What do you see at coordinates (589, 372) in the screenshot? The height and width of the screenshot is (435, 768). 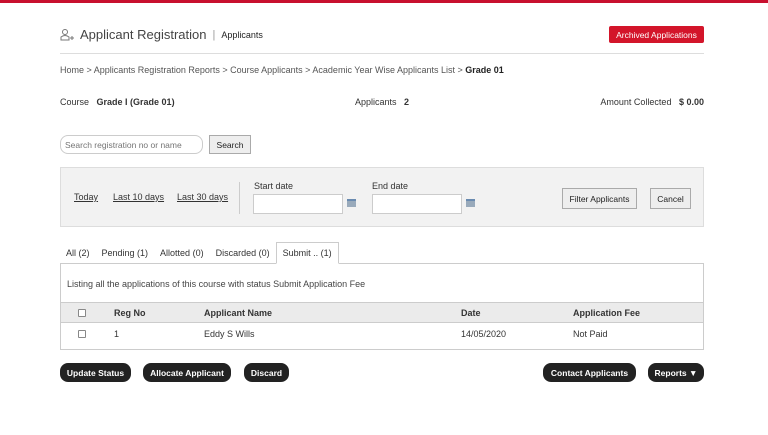 I see `contact-applicants-button: Contact Applicants` at bounding box center [589, 372].